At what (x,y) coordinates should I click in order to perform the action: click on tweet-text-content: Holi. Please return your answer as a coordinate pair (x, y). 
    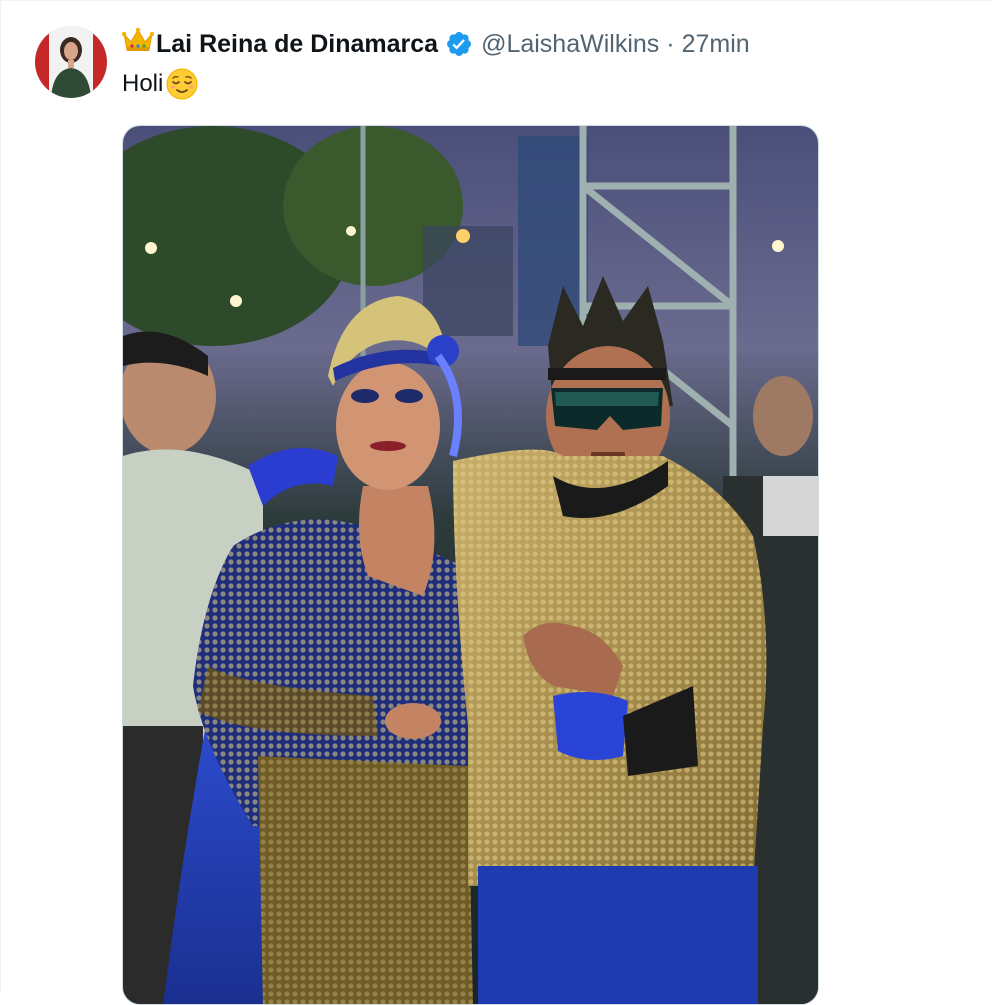
    Looking at the image, I should click on (143, 83).